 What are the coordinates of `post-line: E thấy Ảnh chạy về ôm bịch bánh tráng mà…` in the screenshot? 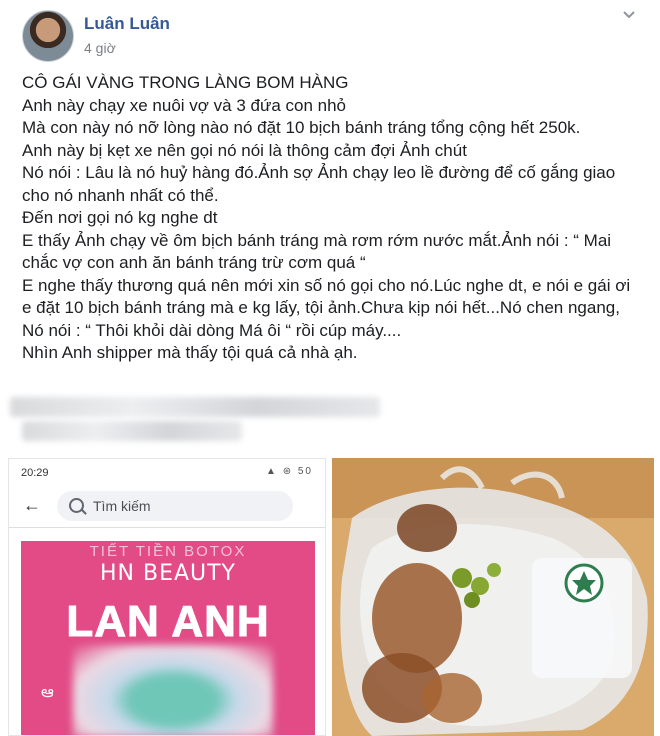 It's located at (319, 251).